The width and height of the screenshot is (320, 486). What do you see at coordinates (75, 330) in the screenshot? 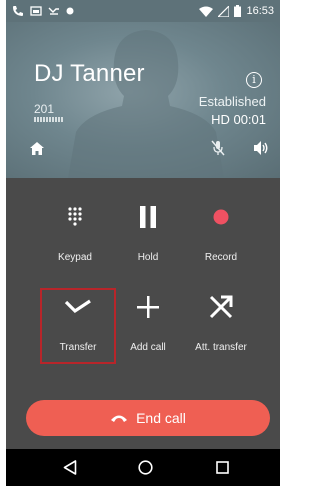
I see `transfer-button: Transfer` at bounding box center [75, 330].